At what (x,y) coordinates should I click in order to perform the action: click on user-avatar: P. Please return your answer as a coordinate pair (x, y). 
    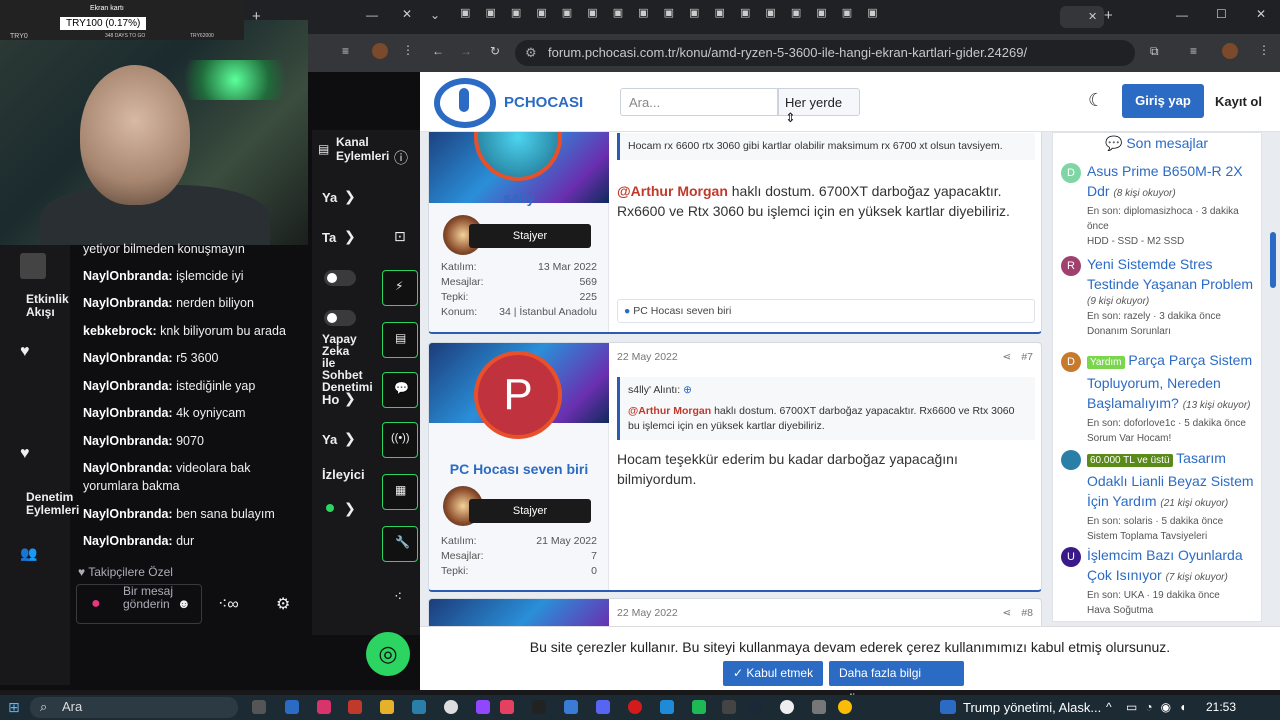
    Looking at the image, I should click on (518, 395).